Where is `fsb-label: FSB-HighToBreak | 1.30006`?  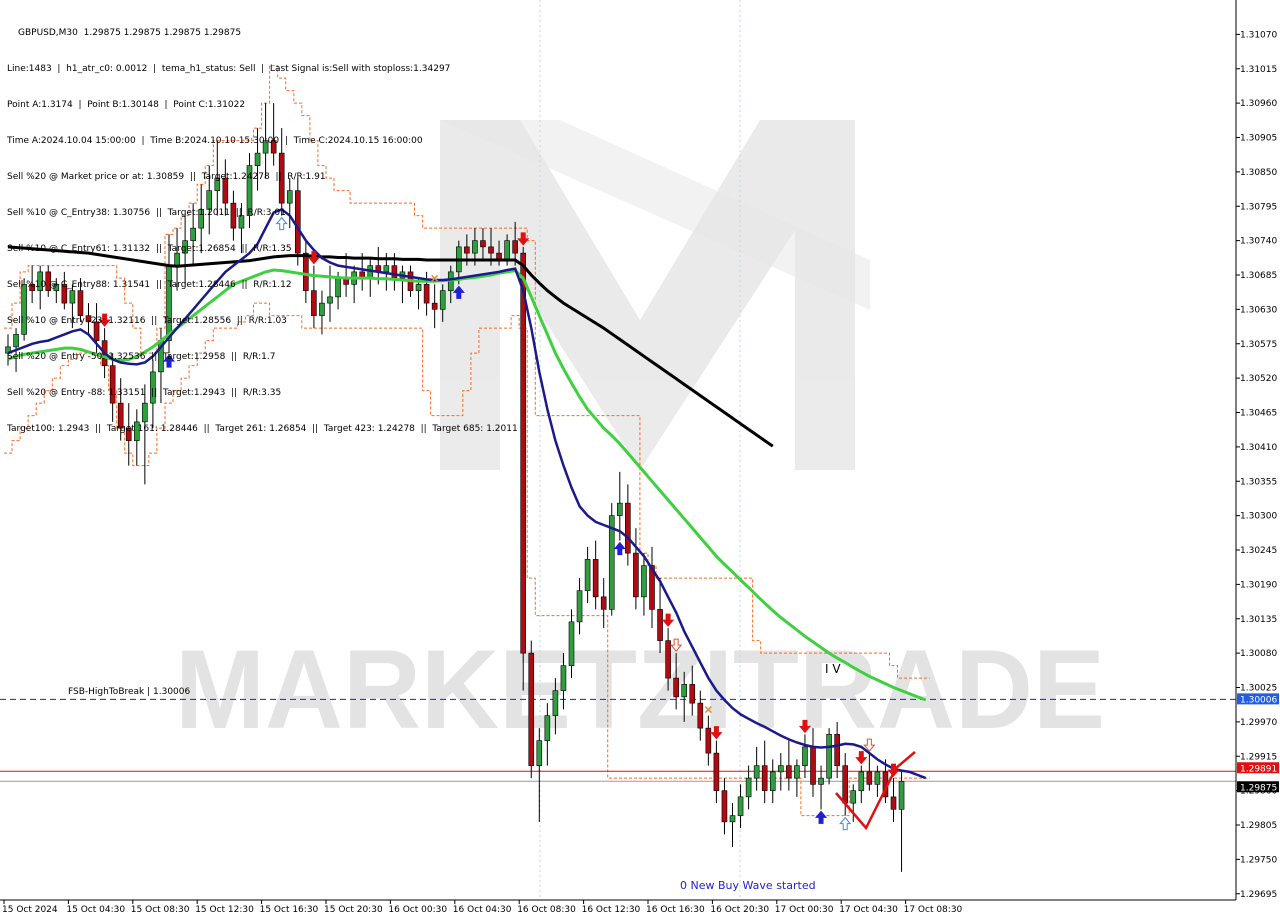
fsb-label: FSB-HighToBreak | 1.30006 is located at coordinates (129, 692).